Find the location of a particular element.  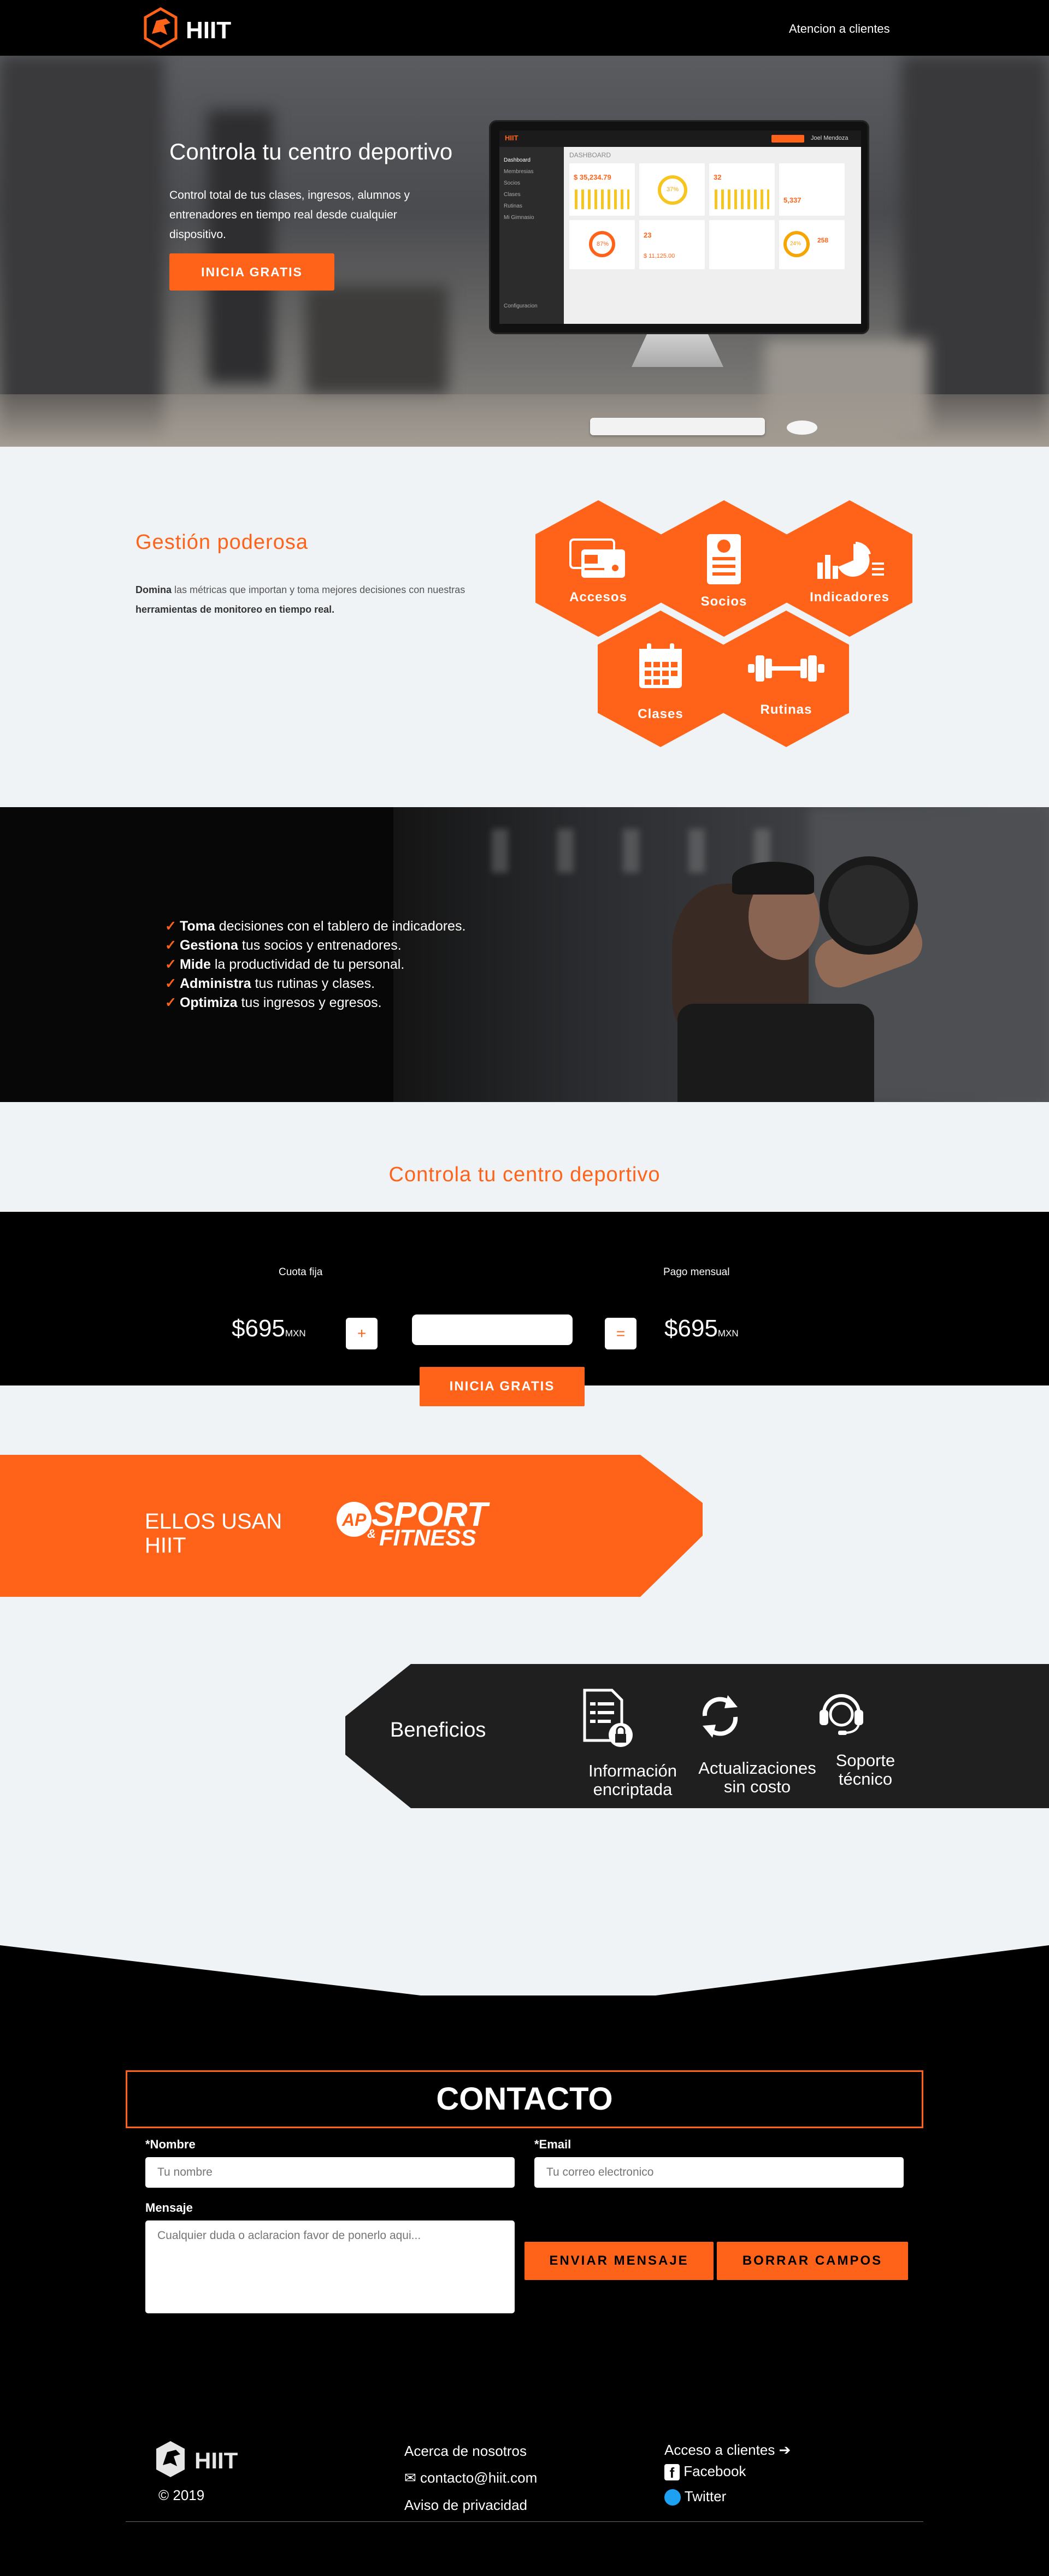

fixed-price: $695MXN is located at coordinates (269, 1328).